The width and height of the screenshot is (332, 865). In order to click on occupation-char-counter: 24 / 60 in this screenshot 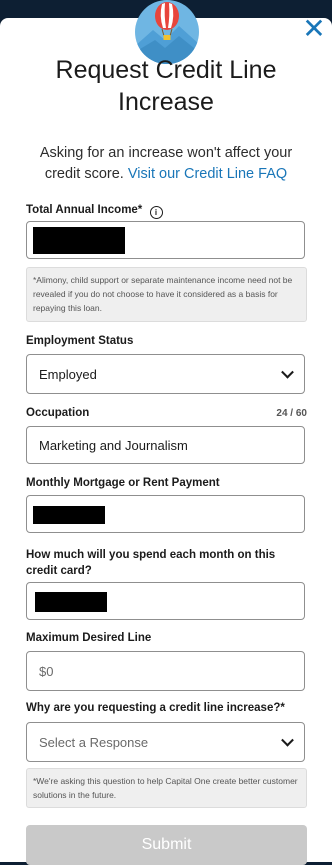, I will do `click(291, 413)`.